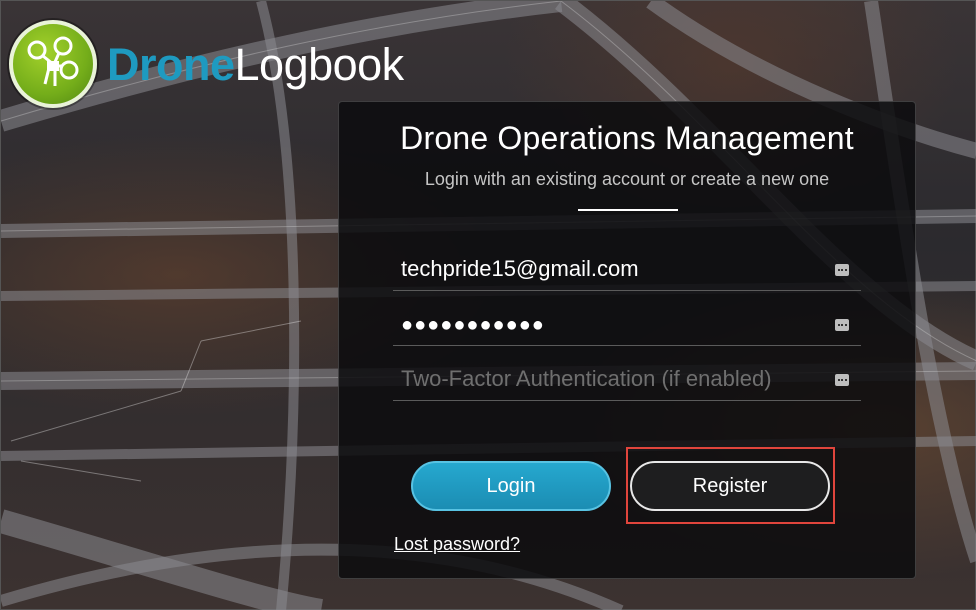 The image size is (976, 610). What do you see at coordinates (730, 486) in the screenshot?
I see `register-button: Register` at bounding box center [730, 486].